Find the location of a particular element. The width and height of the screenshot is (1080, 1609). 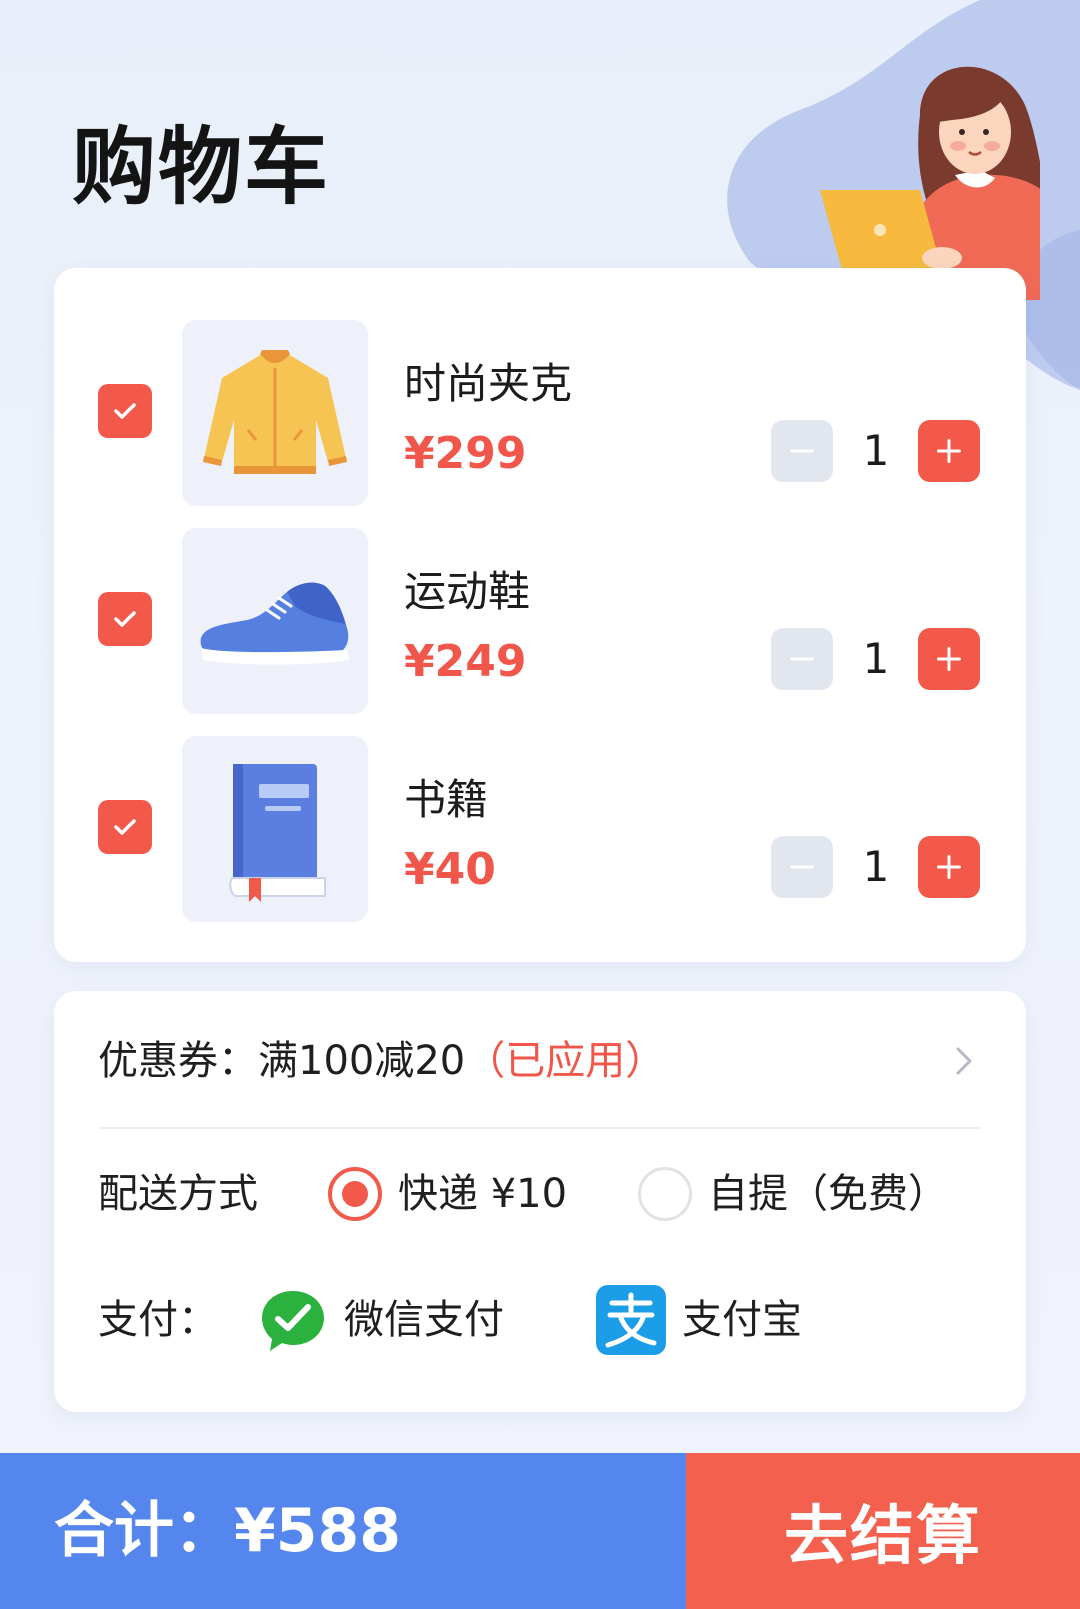

product-image-book is located at coordinates (275, 829).